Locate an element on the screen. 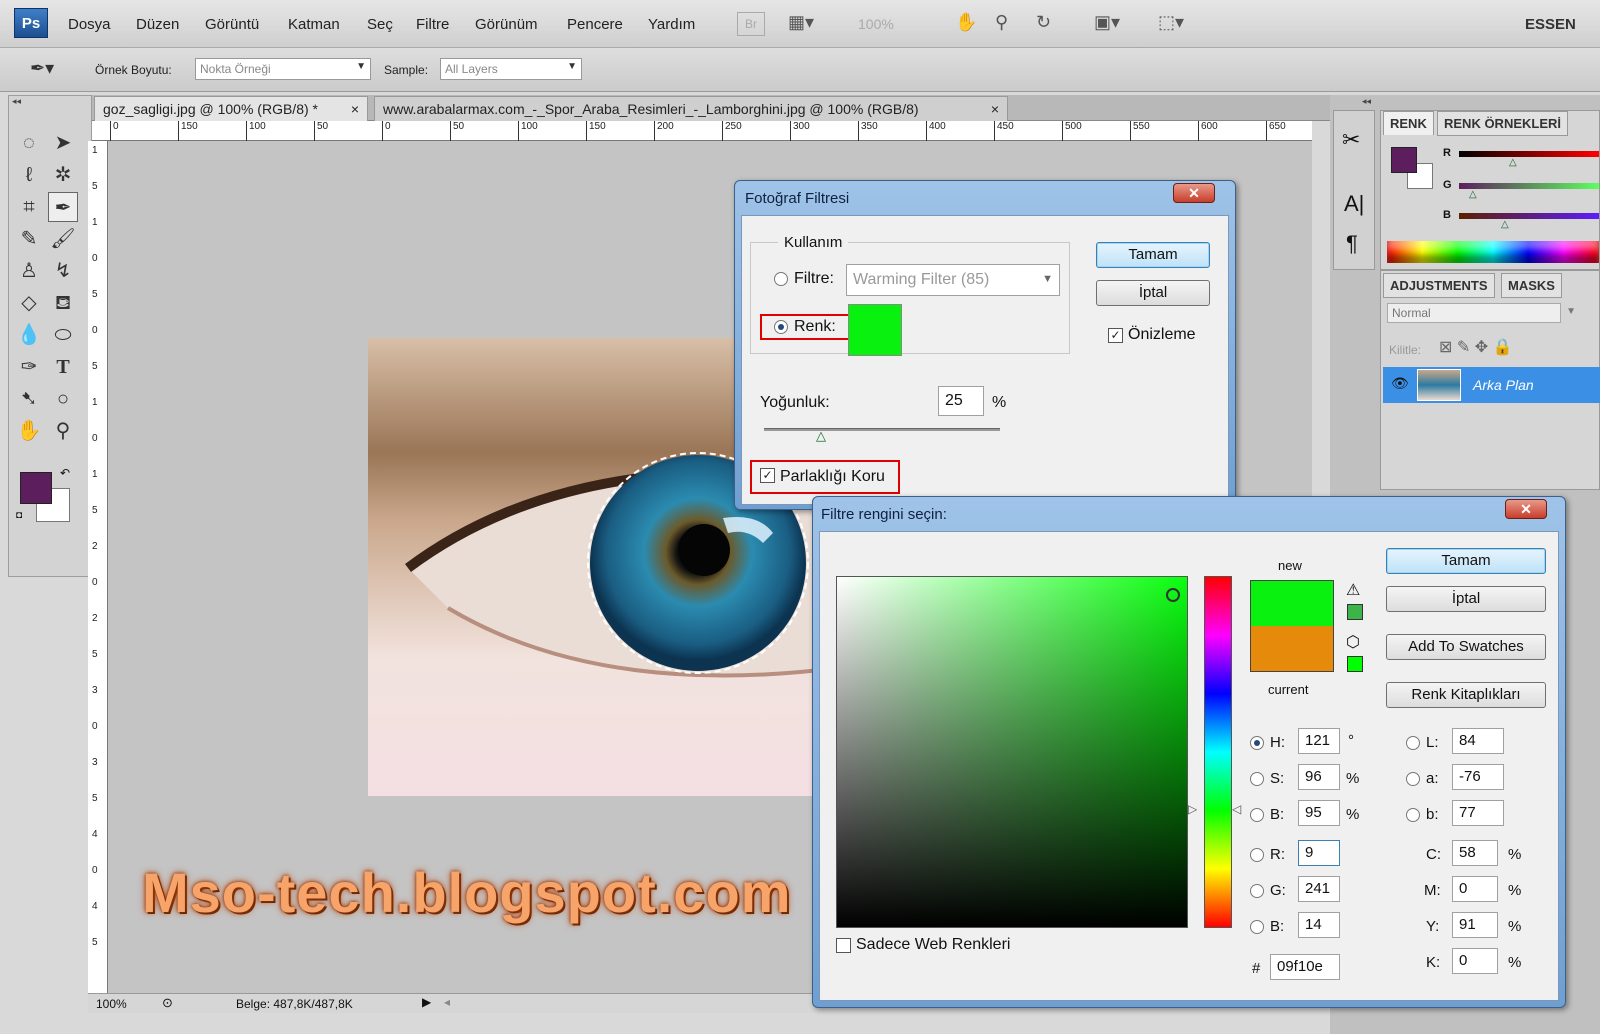 This screenshot has width=1600, height=1034. cyan-input: 58 is located at coordinates (1475, 853).